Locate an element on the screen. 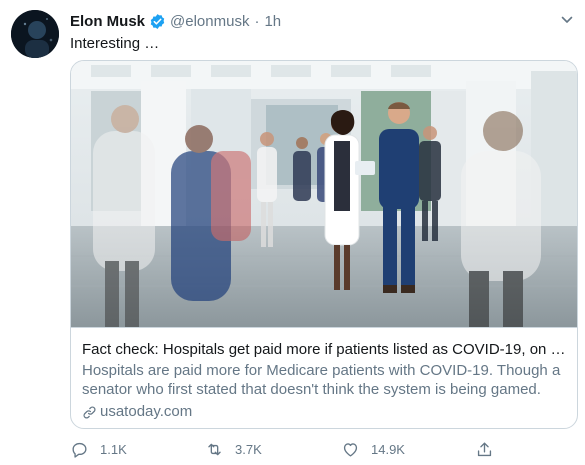 The image size is (585, 465). tweet-header: Elon Musk @elonmusk · 1h is located at coordinates (175, 21).